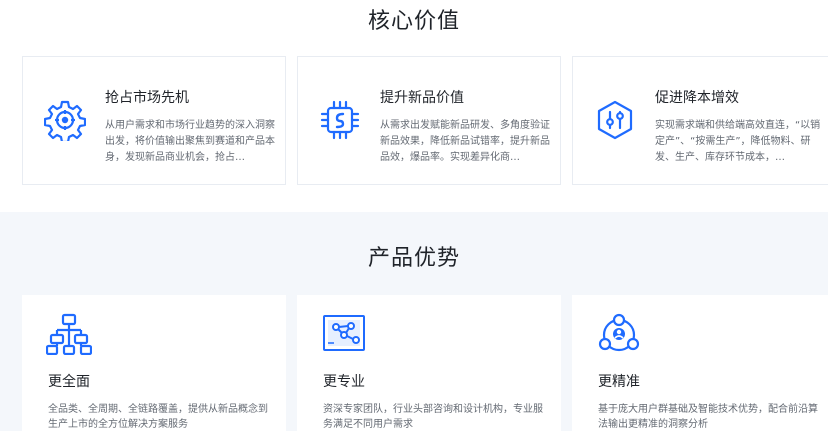 This screenshot has height=431, width=828. Describe the element at coordinates (700, 363) in the screenshot. I see `advantage-card-precise: 更精准 基于庞大用户群基础及智能技术优势，配合前沿算法输出更精准的洞察分析` at that location.